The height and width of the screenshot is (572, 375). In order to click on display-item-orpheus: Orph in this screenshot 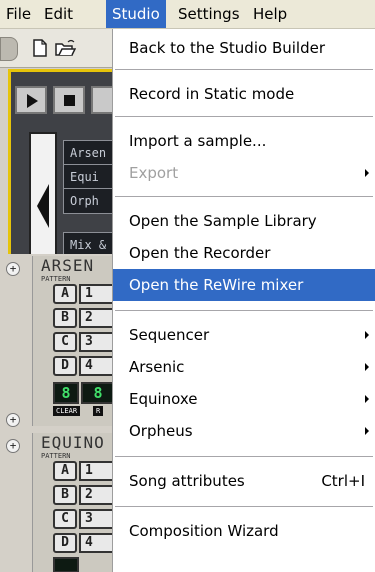, I will do `click(87, 201)`.